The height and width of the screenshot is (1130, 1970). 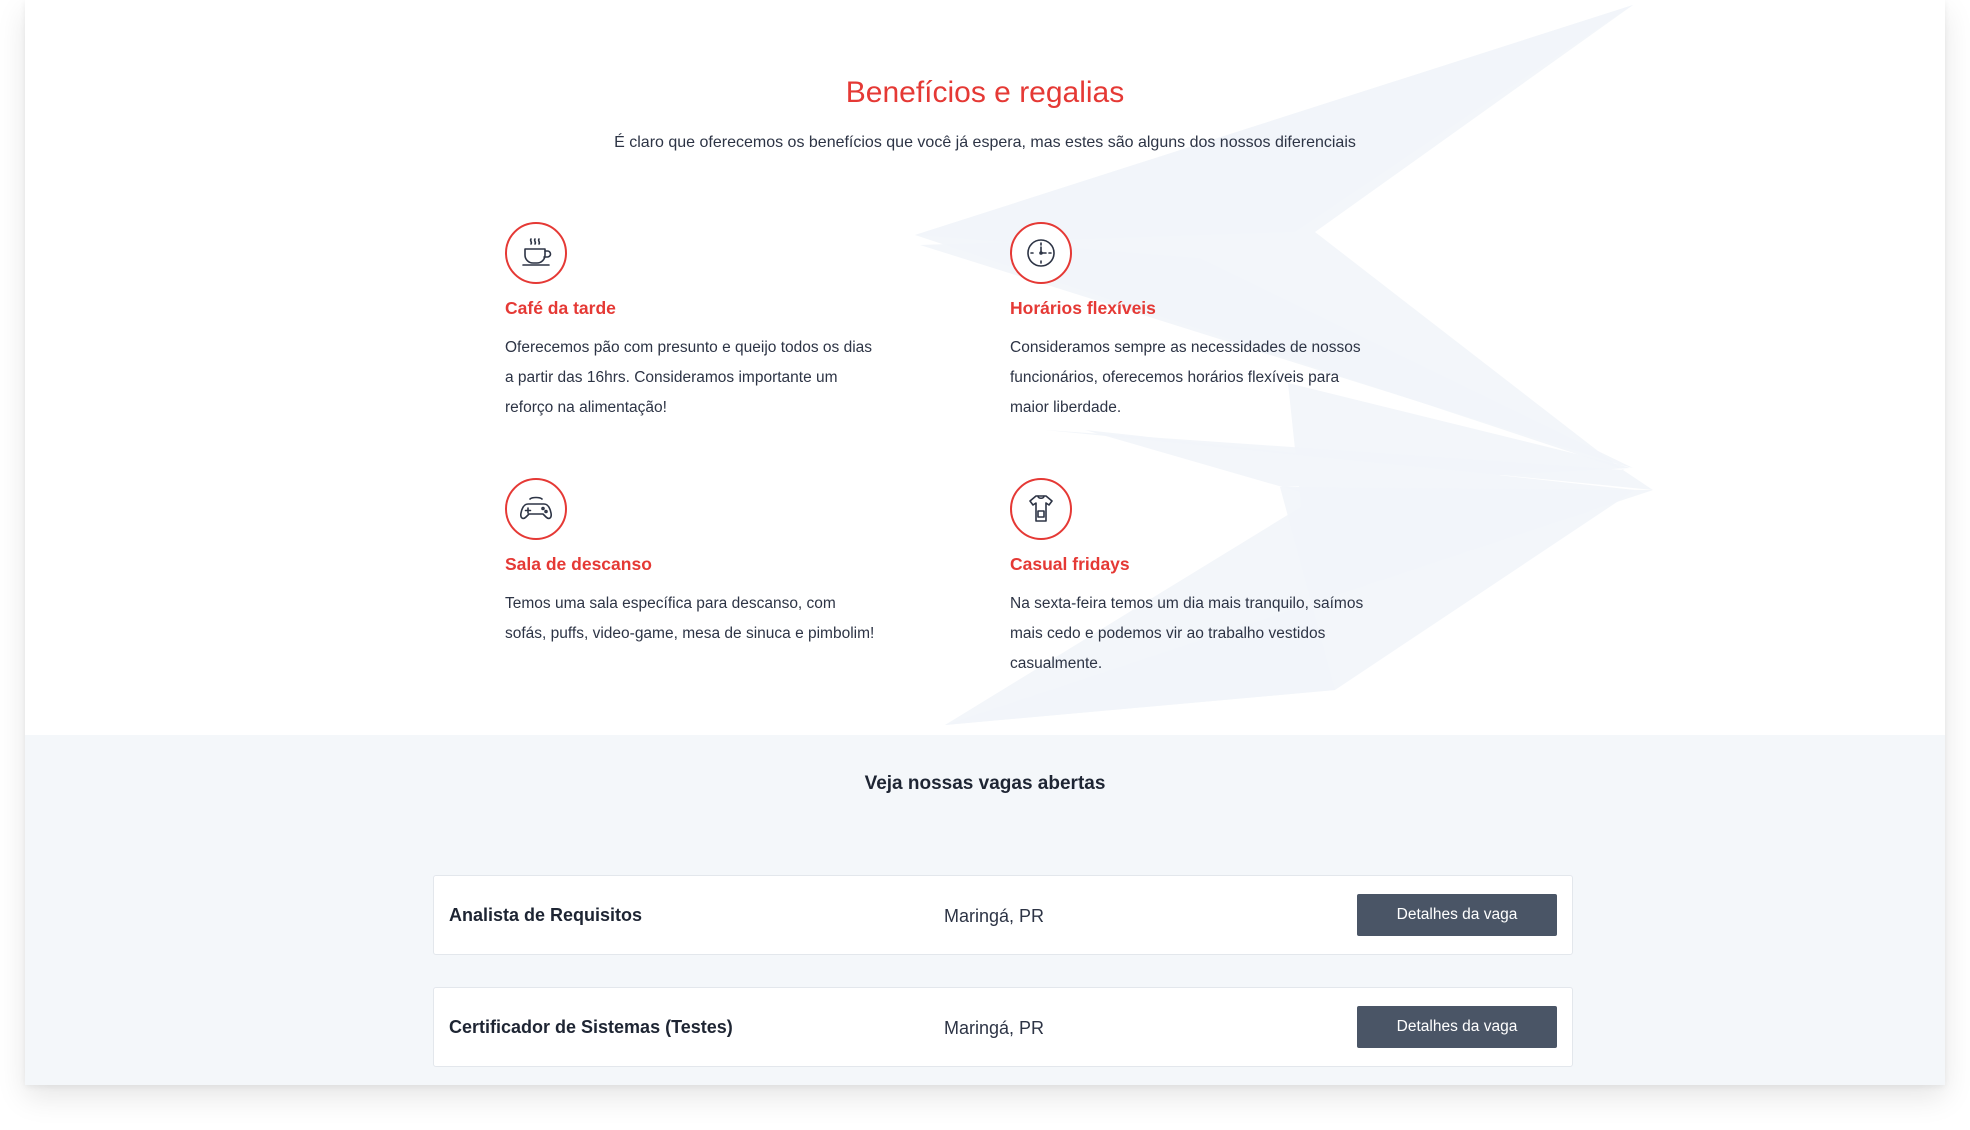 I want to click on benefits-title: Benefícios e regalias, so click(x=985, y=92).